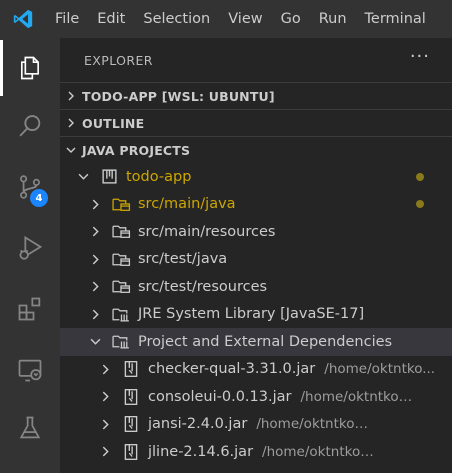  I want to click on tree-item-src-test-java: src/test/java, so click(256, 260).